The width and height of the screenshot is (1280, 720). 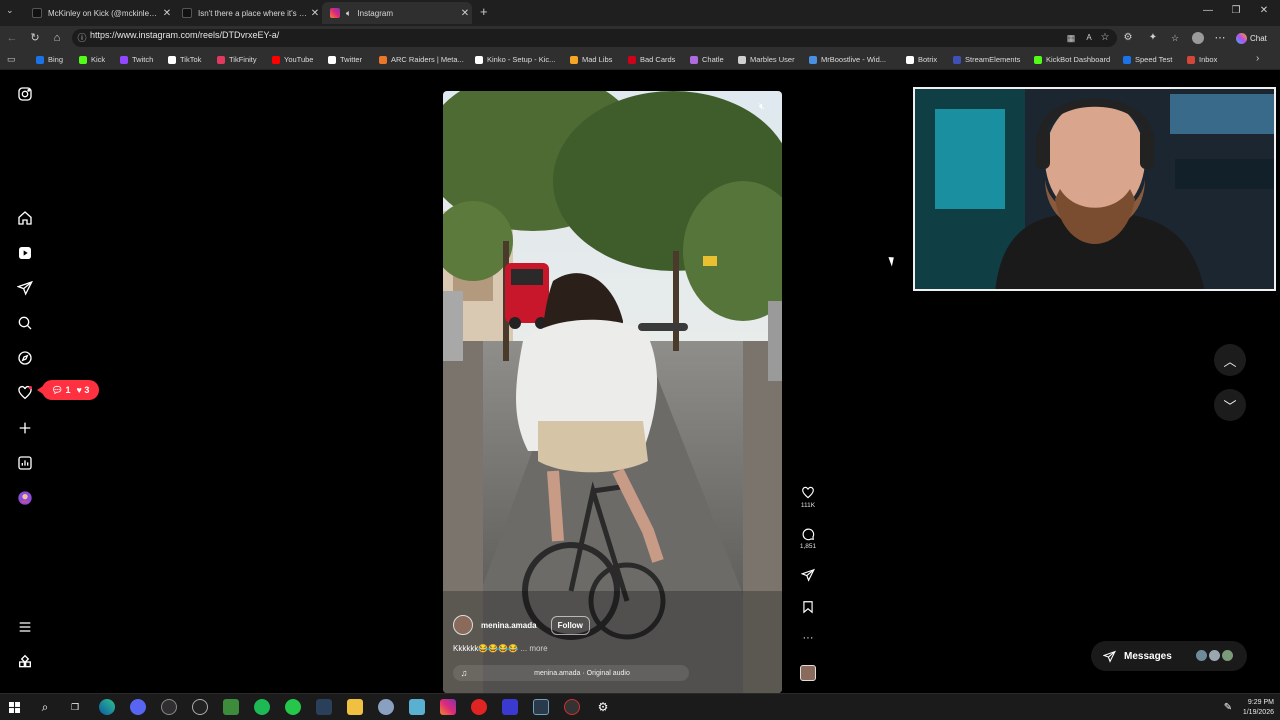 What do you see at coordinates (1202, 59) in the screenshot?
I see `bookmark-item: Inbox` at bounding box center [1202, 59].